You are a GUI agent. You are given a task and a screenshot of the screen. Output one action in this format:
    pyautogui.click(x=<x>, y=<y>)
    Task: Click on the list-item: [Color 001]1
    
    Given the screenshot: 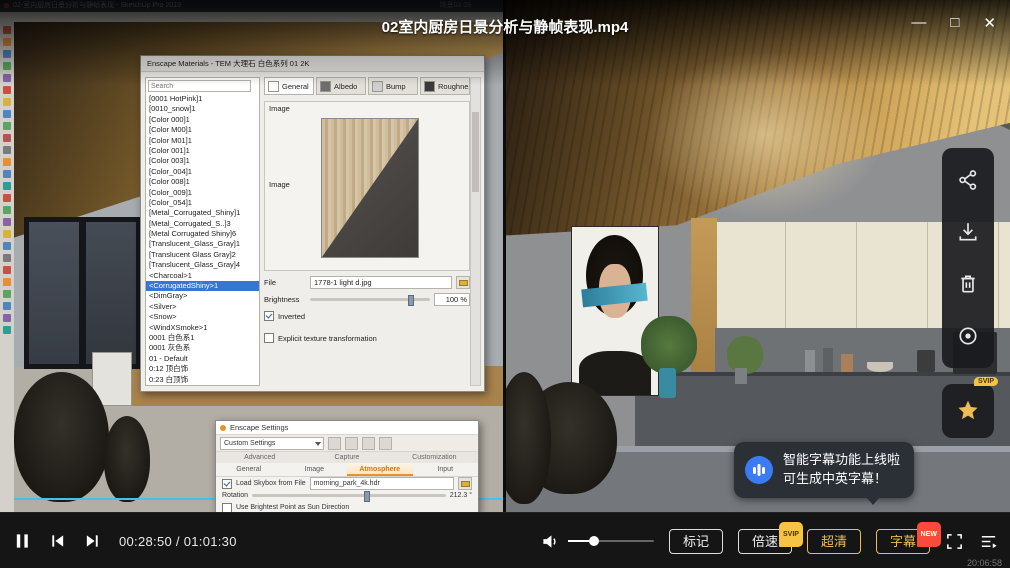 What is the action you would take?
    pyautogui.click(x=202, y=151)
    